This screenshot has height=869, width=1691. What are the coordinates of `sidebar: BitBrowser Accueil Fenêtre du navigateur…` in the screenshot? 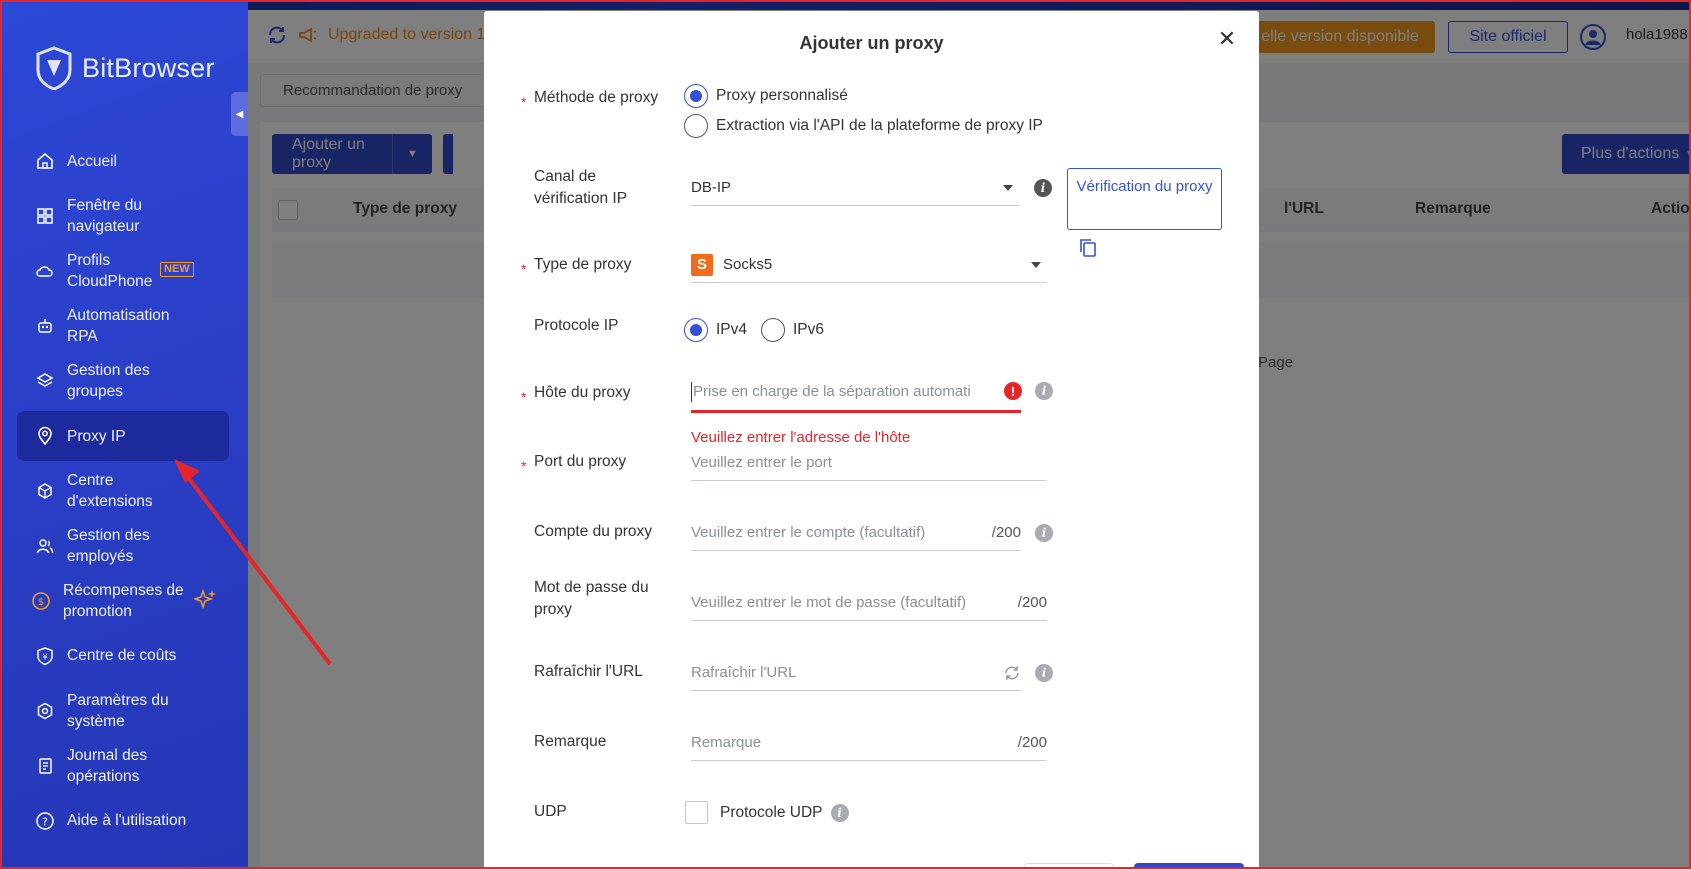 It's located at (124, 434).